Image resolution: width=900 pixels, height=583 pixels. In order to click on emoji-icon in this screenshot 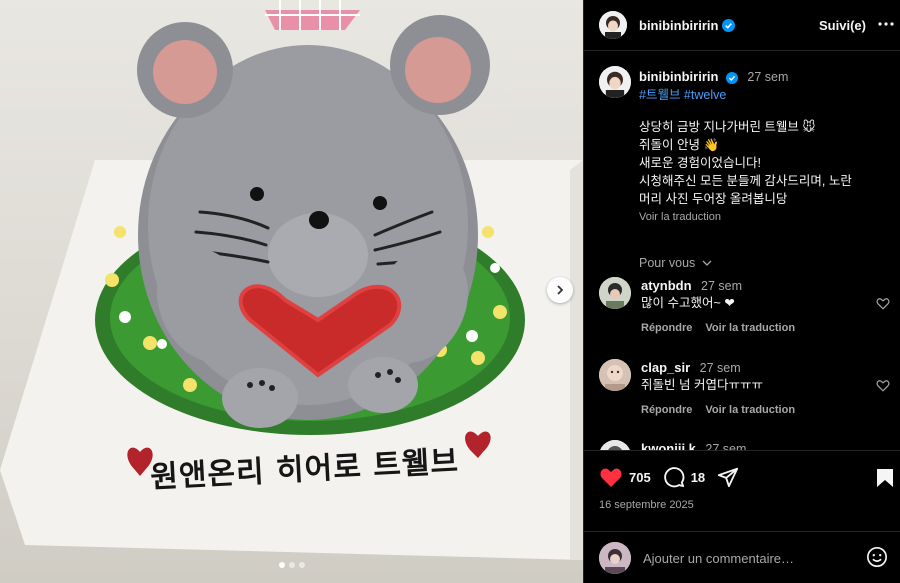, I will do `click(877, 557)`.